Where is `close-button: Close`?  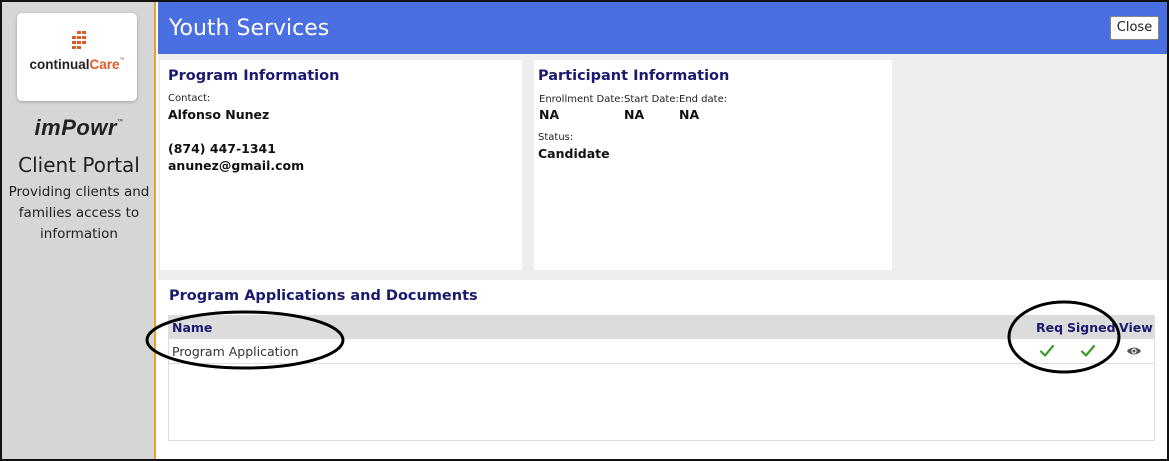
close-button: Close is located at coordinates (1134, 28).